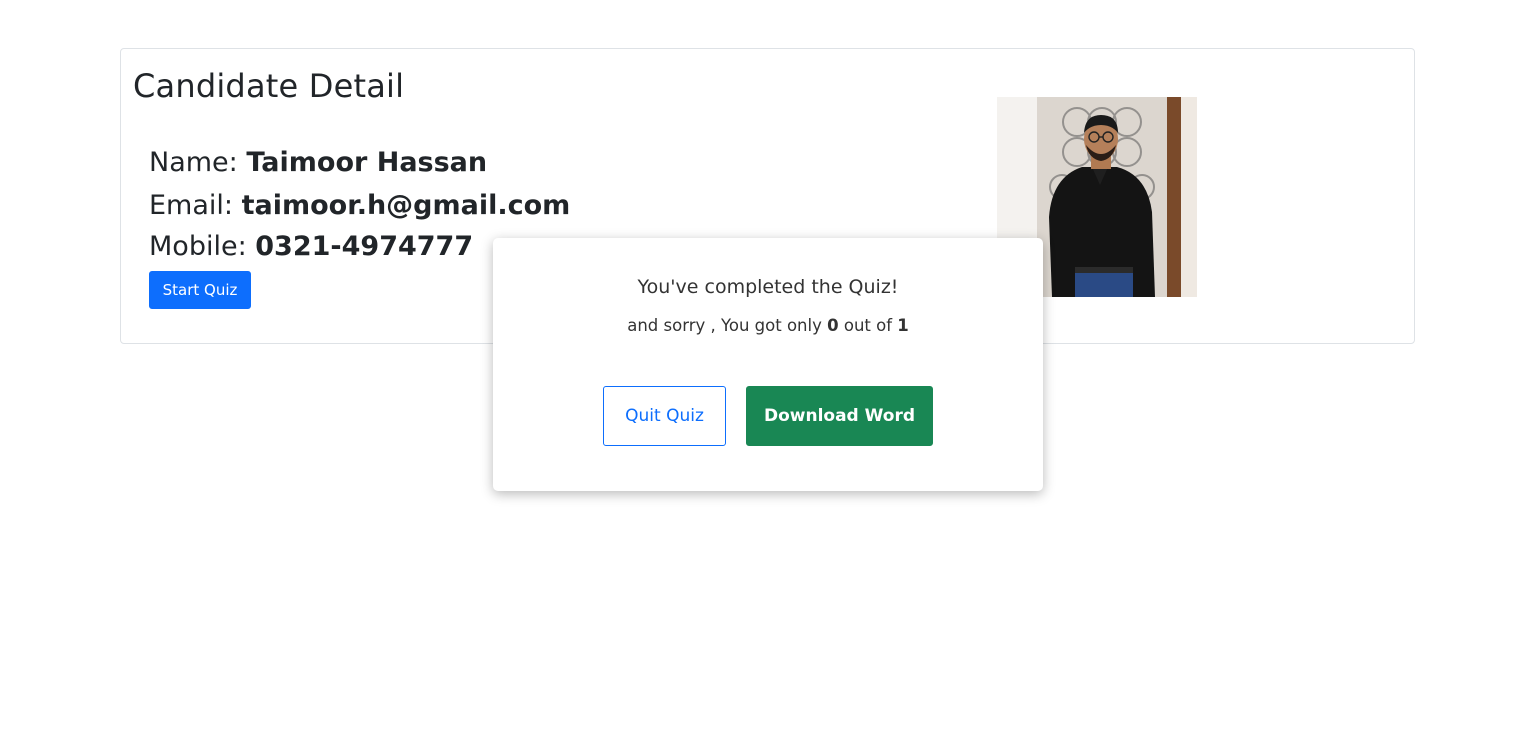 The image size is (1536, 730). Describe the element at coordinates (868, 325) in the screenshot. I see `score-message-middle: out of` at that location.